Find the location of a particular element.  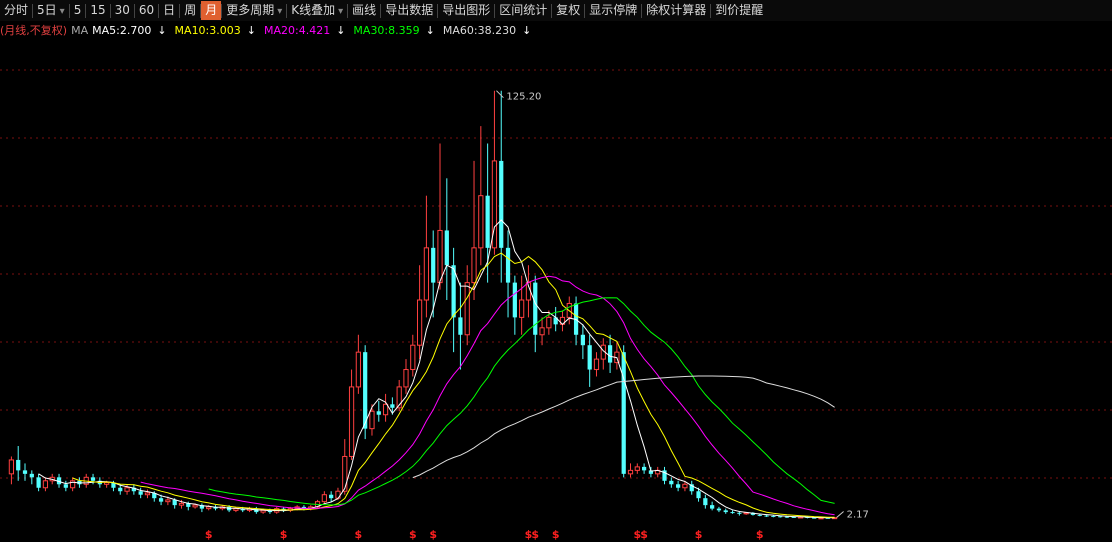

toolbar-item-14: 区间统计 is located at coordinates (523, 10).